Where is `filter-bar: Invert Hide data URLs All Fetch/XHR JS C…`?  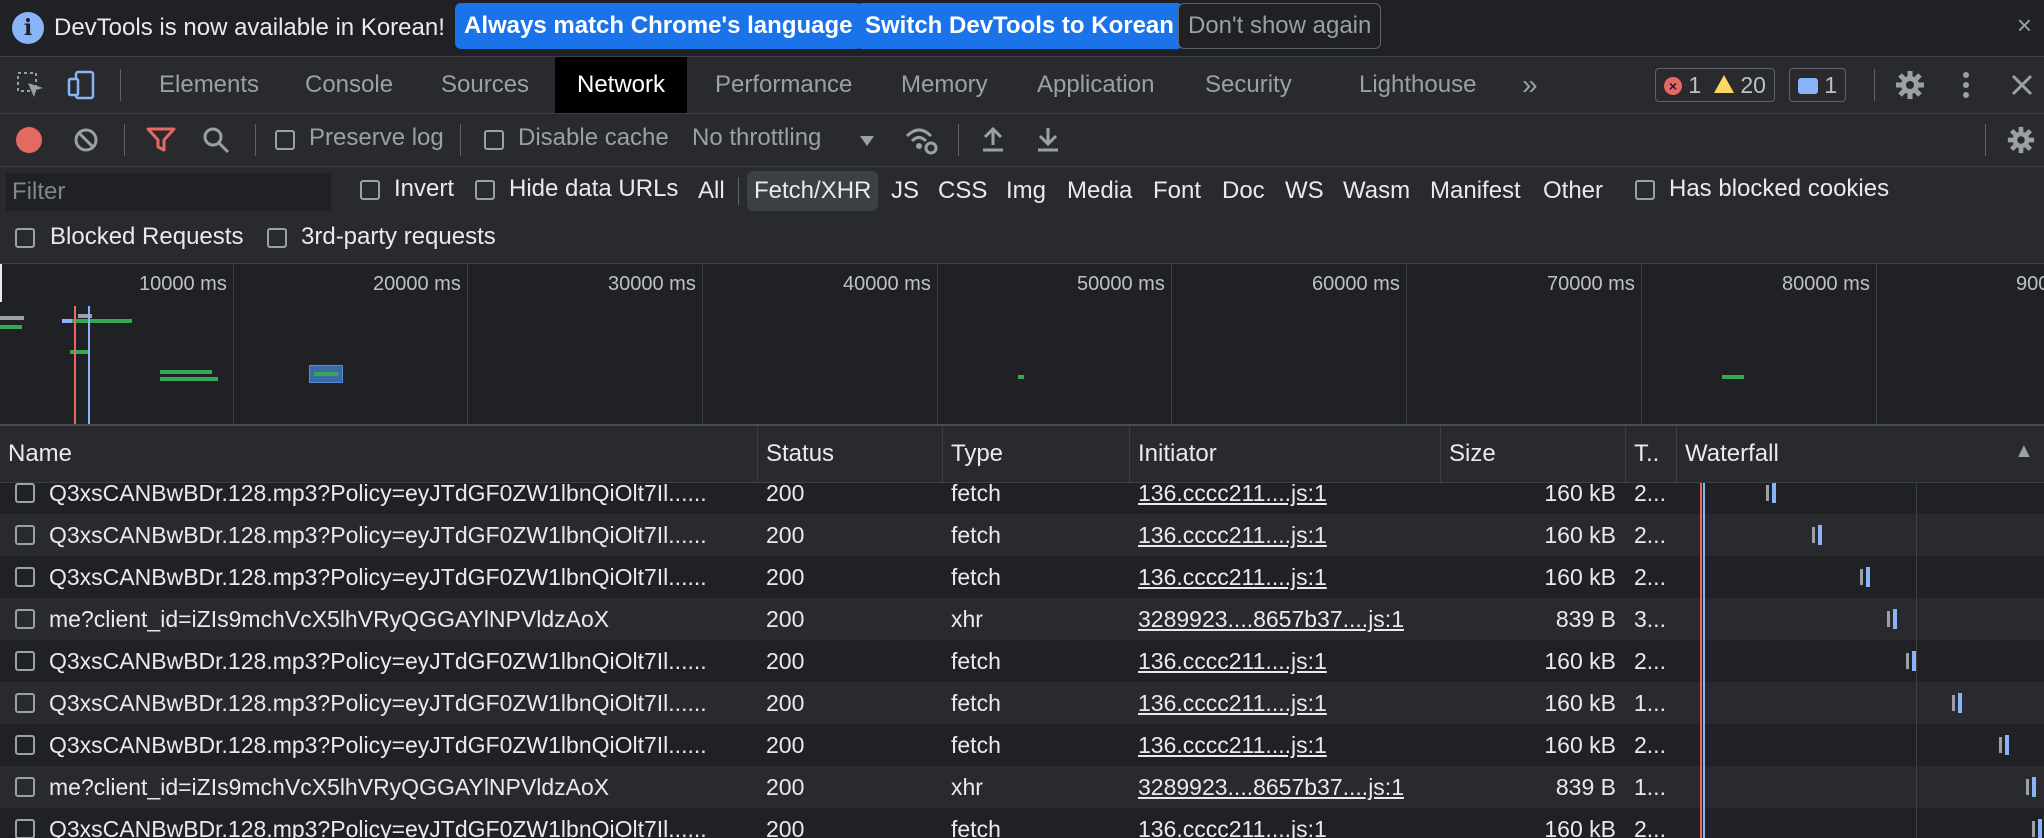
filter-bar: Invert Hide data URLs All Fetch/XHR JS C… is located at coordinates (1022, 215).